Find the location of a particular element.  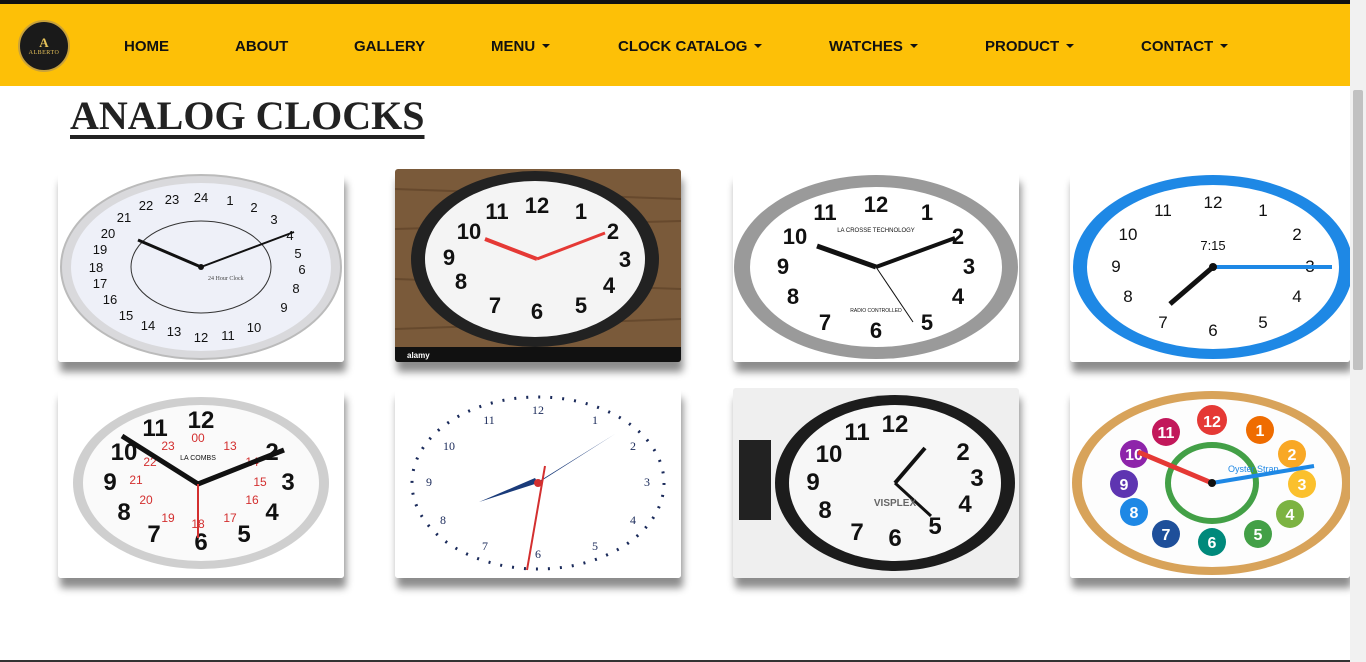

nav-home: HOME is located at coordinates (146, 46).